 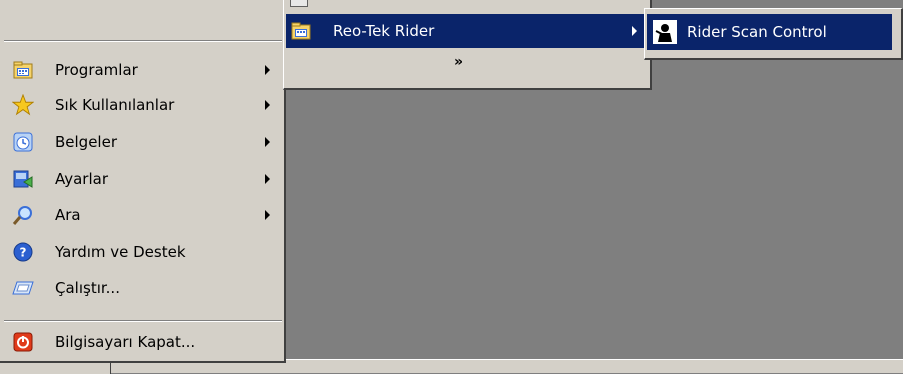 I want to click on programs-submenu: Reo-Tek Rider », so click(x=467, y=45).